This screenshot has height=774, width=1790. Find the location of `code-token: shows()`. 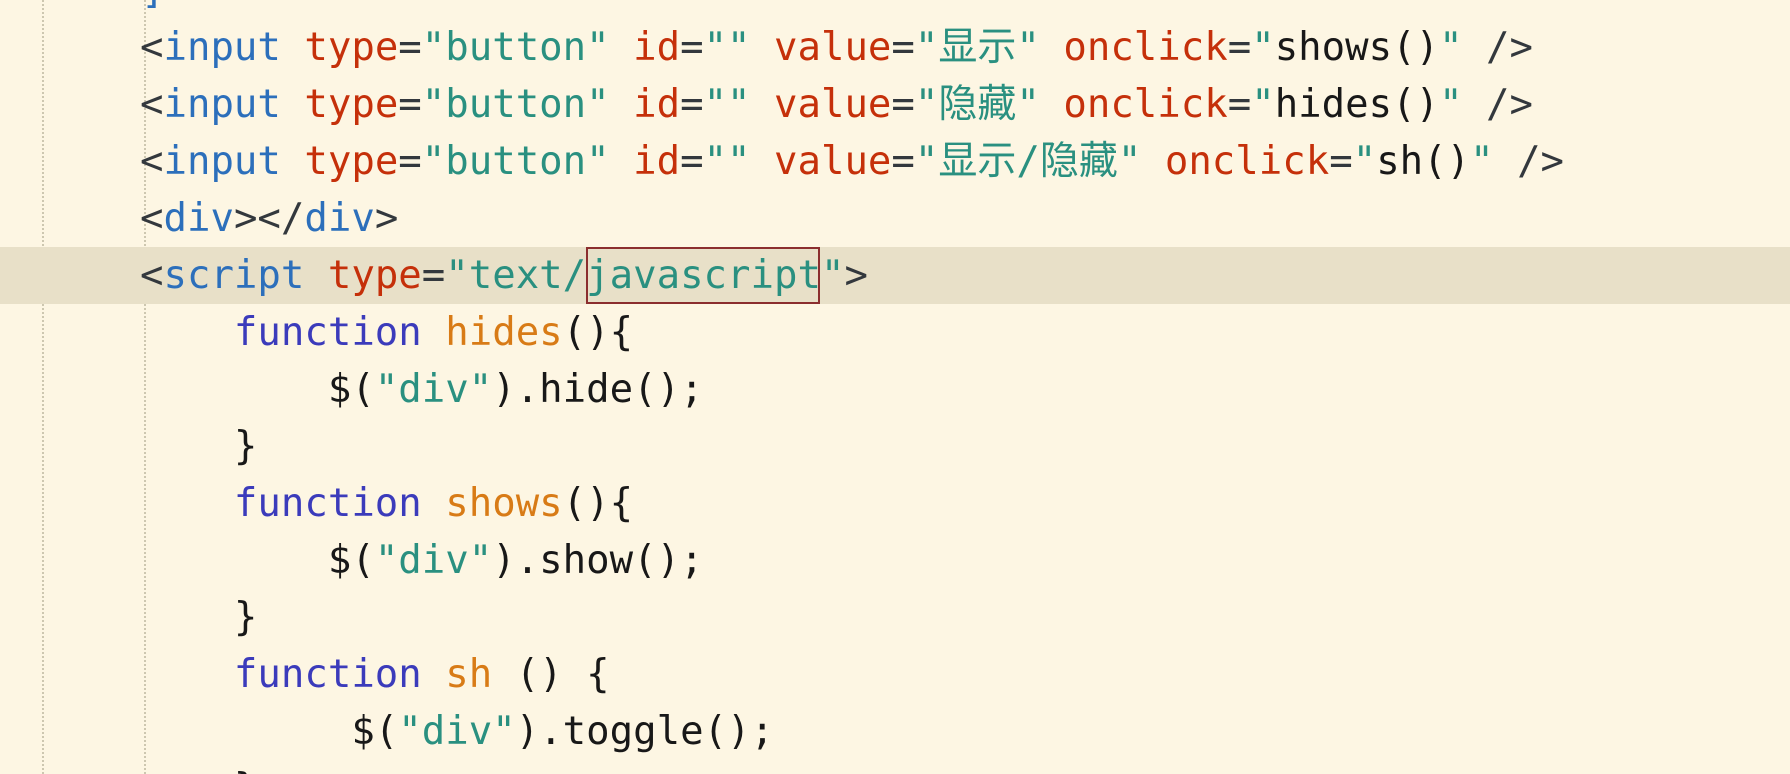

code-token: shows() is located at coordinates (1357, 47).